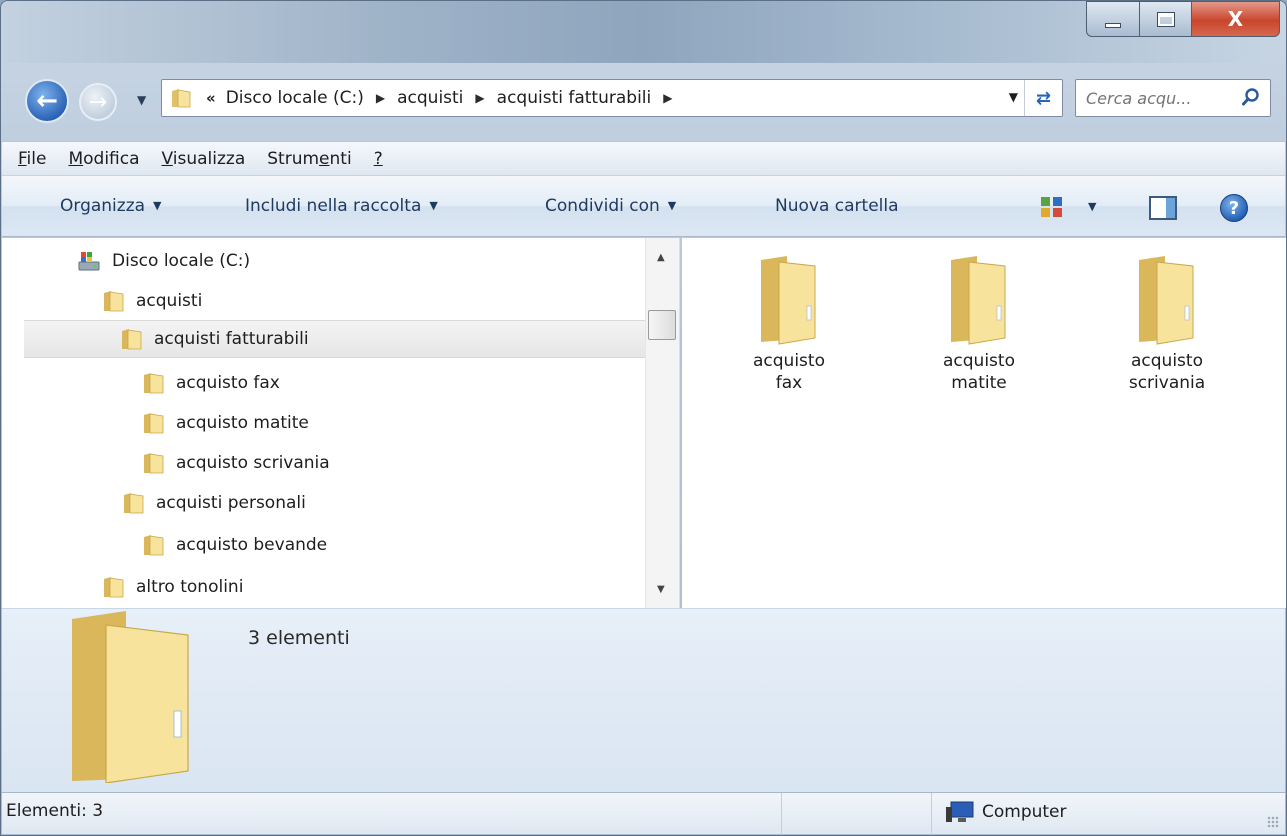 This screenshot has height=836, width=1287. Describe the element at coordinates (209, 158) in the screenshot. I see `menu-visualizza-label: isualizza` at that location.